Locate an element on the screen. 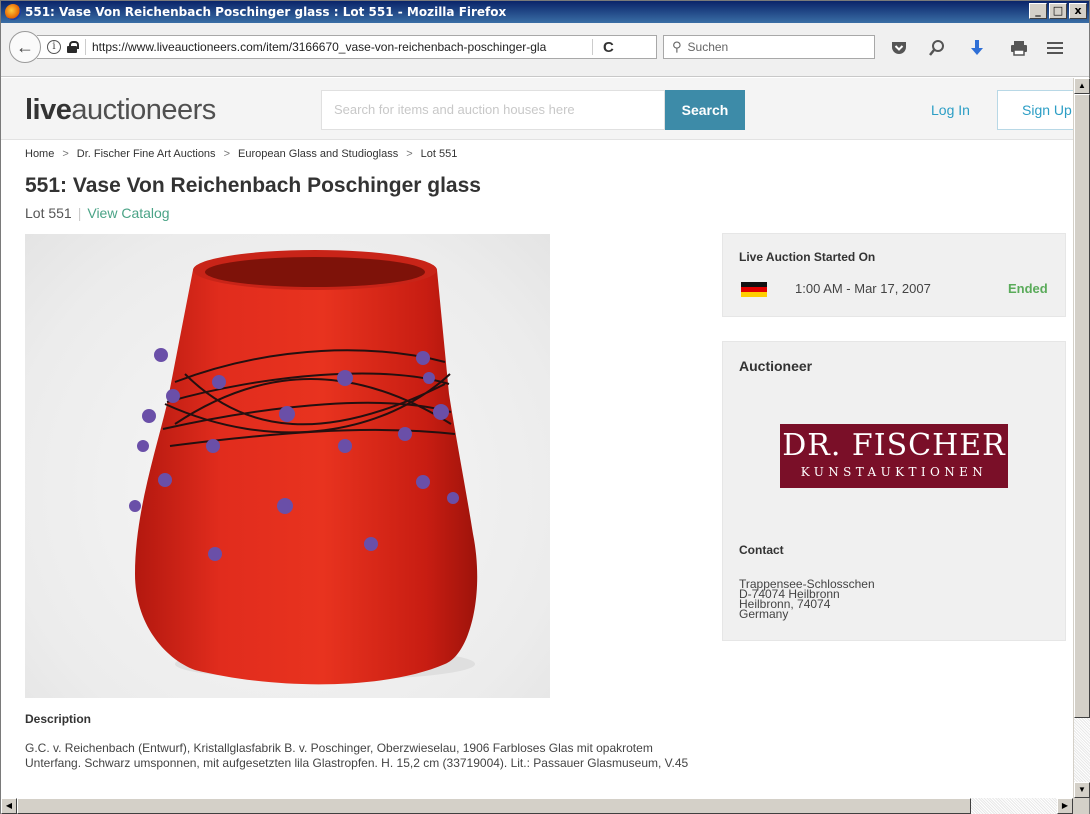 This screenshot has height=814, width=1090. back-arrow-icon: ← is located at coordinates (25, 46).